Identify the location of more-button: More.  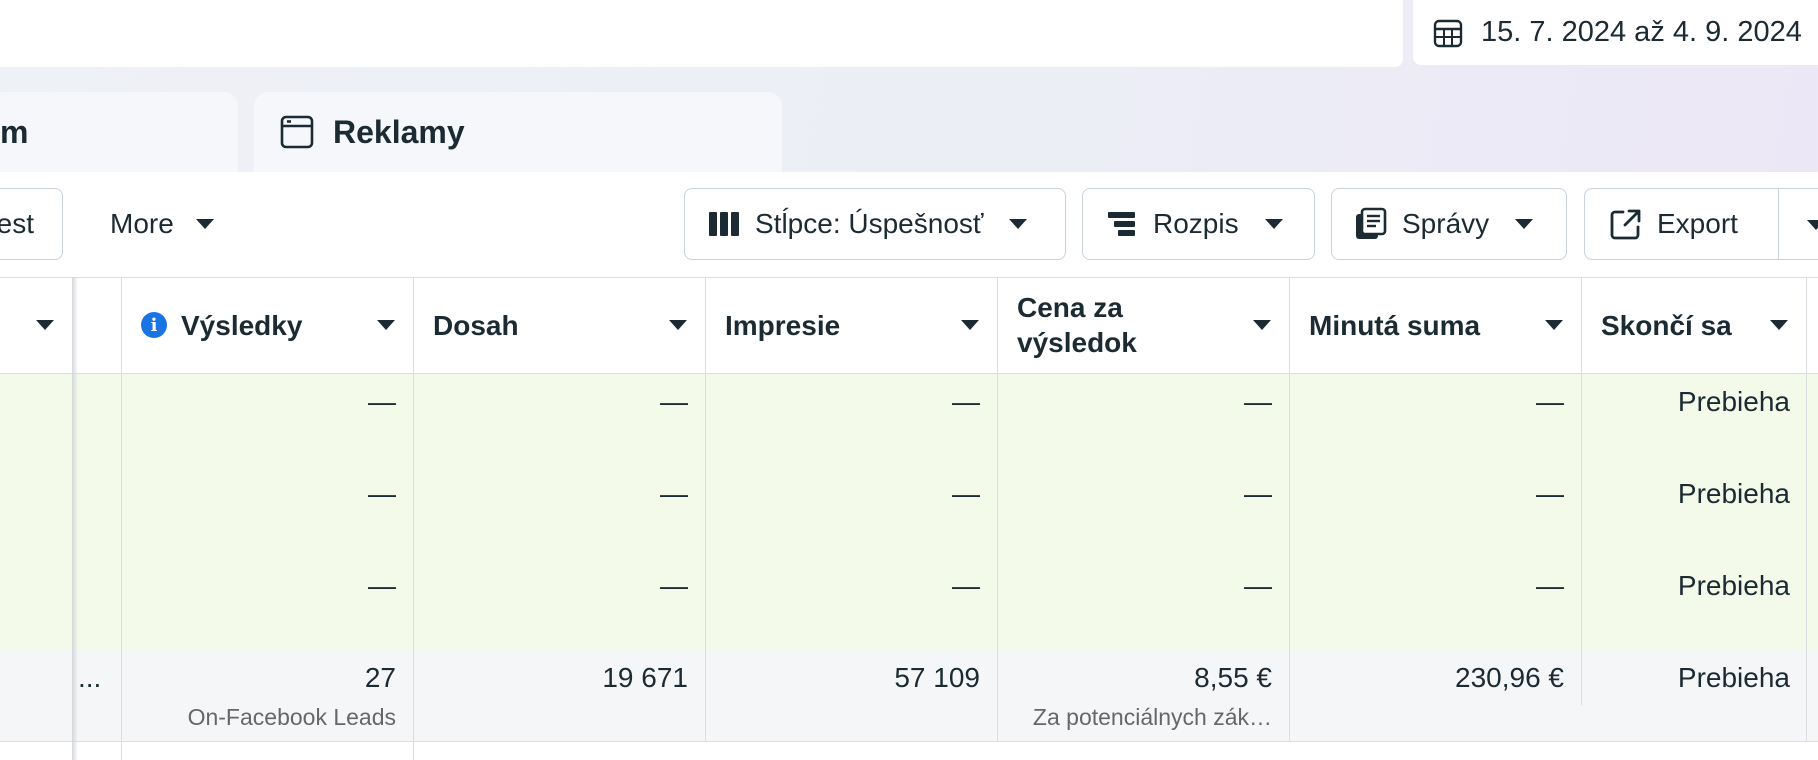
(162, 224).